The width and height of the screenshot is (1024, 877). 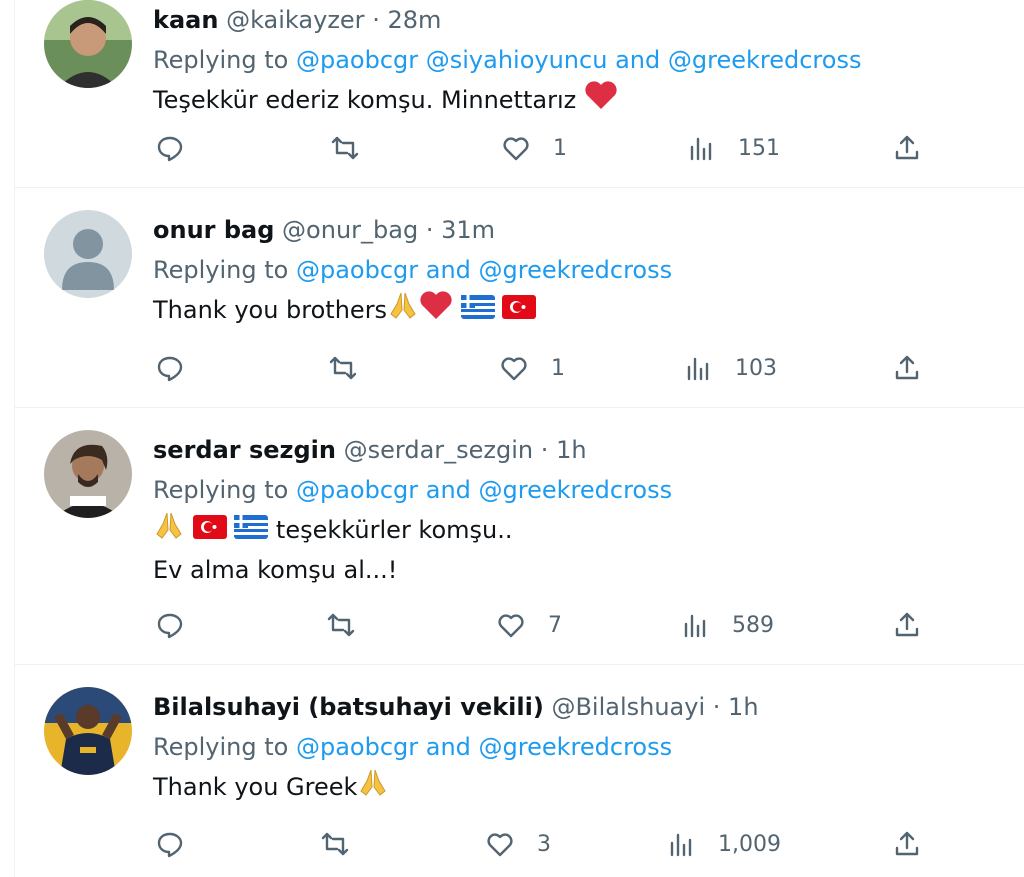 I want to click on tweet-header: kaan @kaikayzer · 28m, so click(x=579, y=20).